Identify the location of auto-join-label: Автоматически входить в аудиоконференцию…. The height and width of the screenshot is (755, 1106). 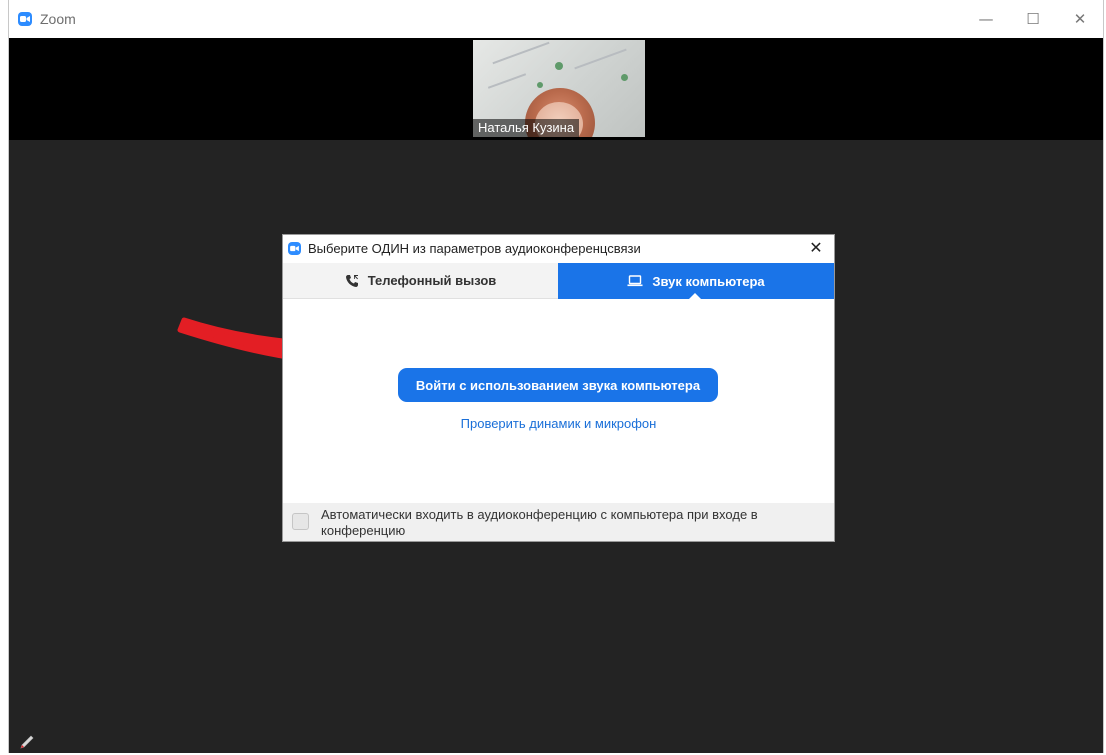
(556, 523).